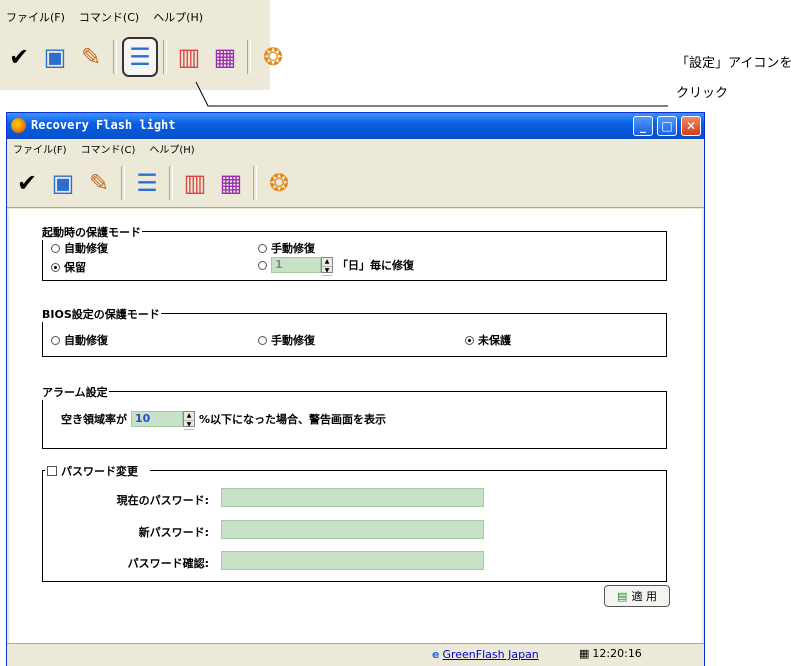 The width and height of the screenshot is (806, 666). I want to click on alarm-title: アラーム設定, so click(75, 392).